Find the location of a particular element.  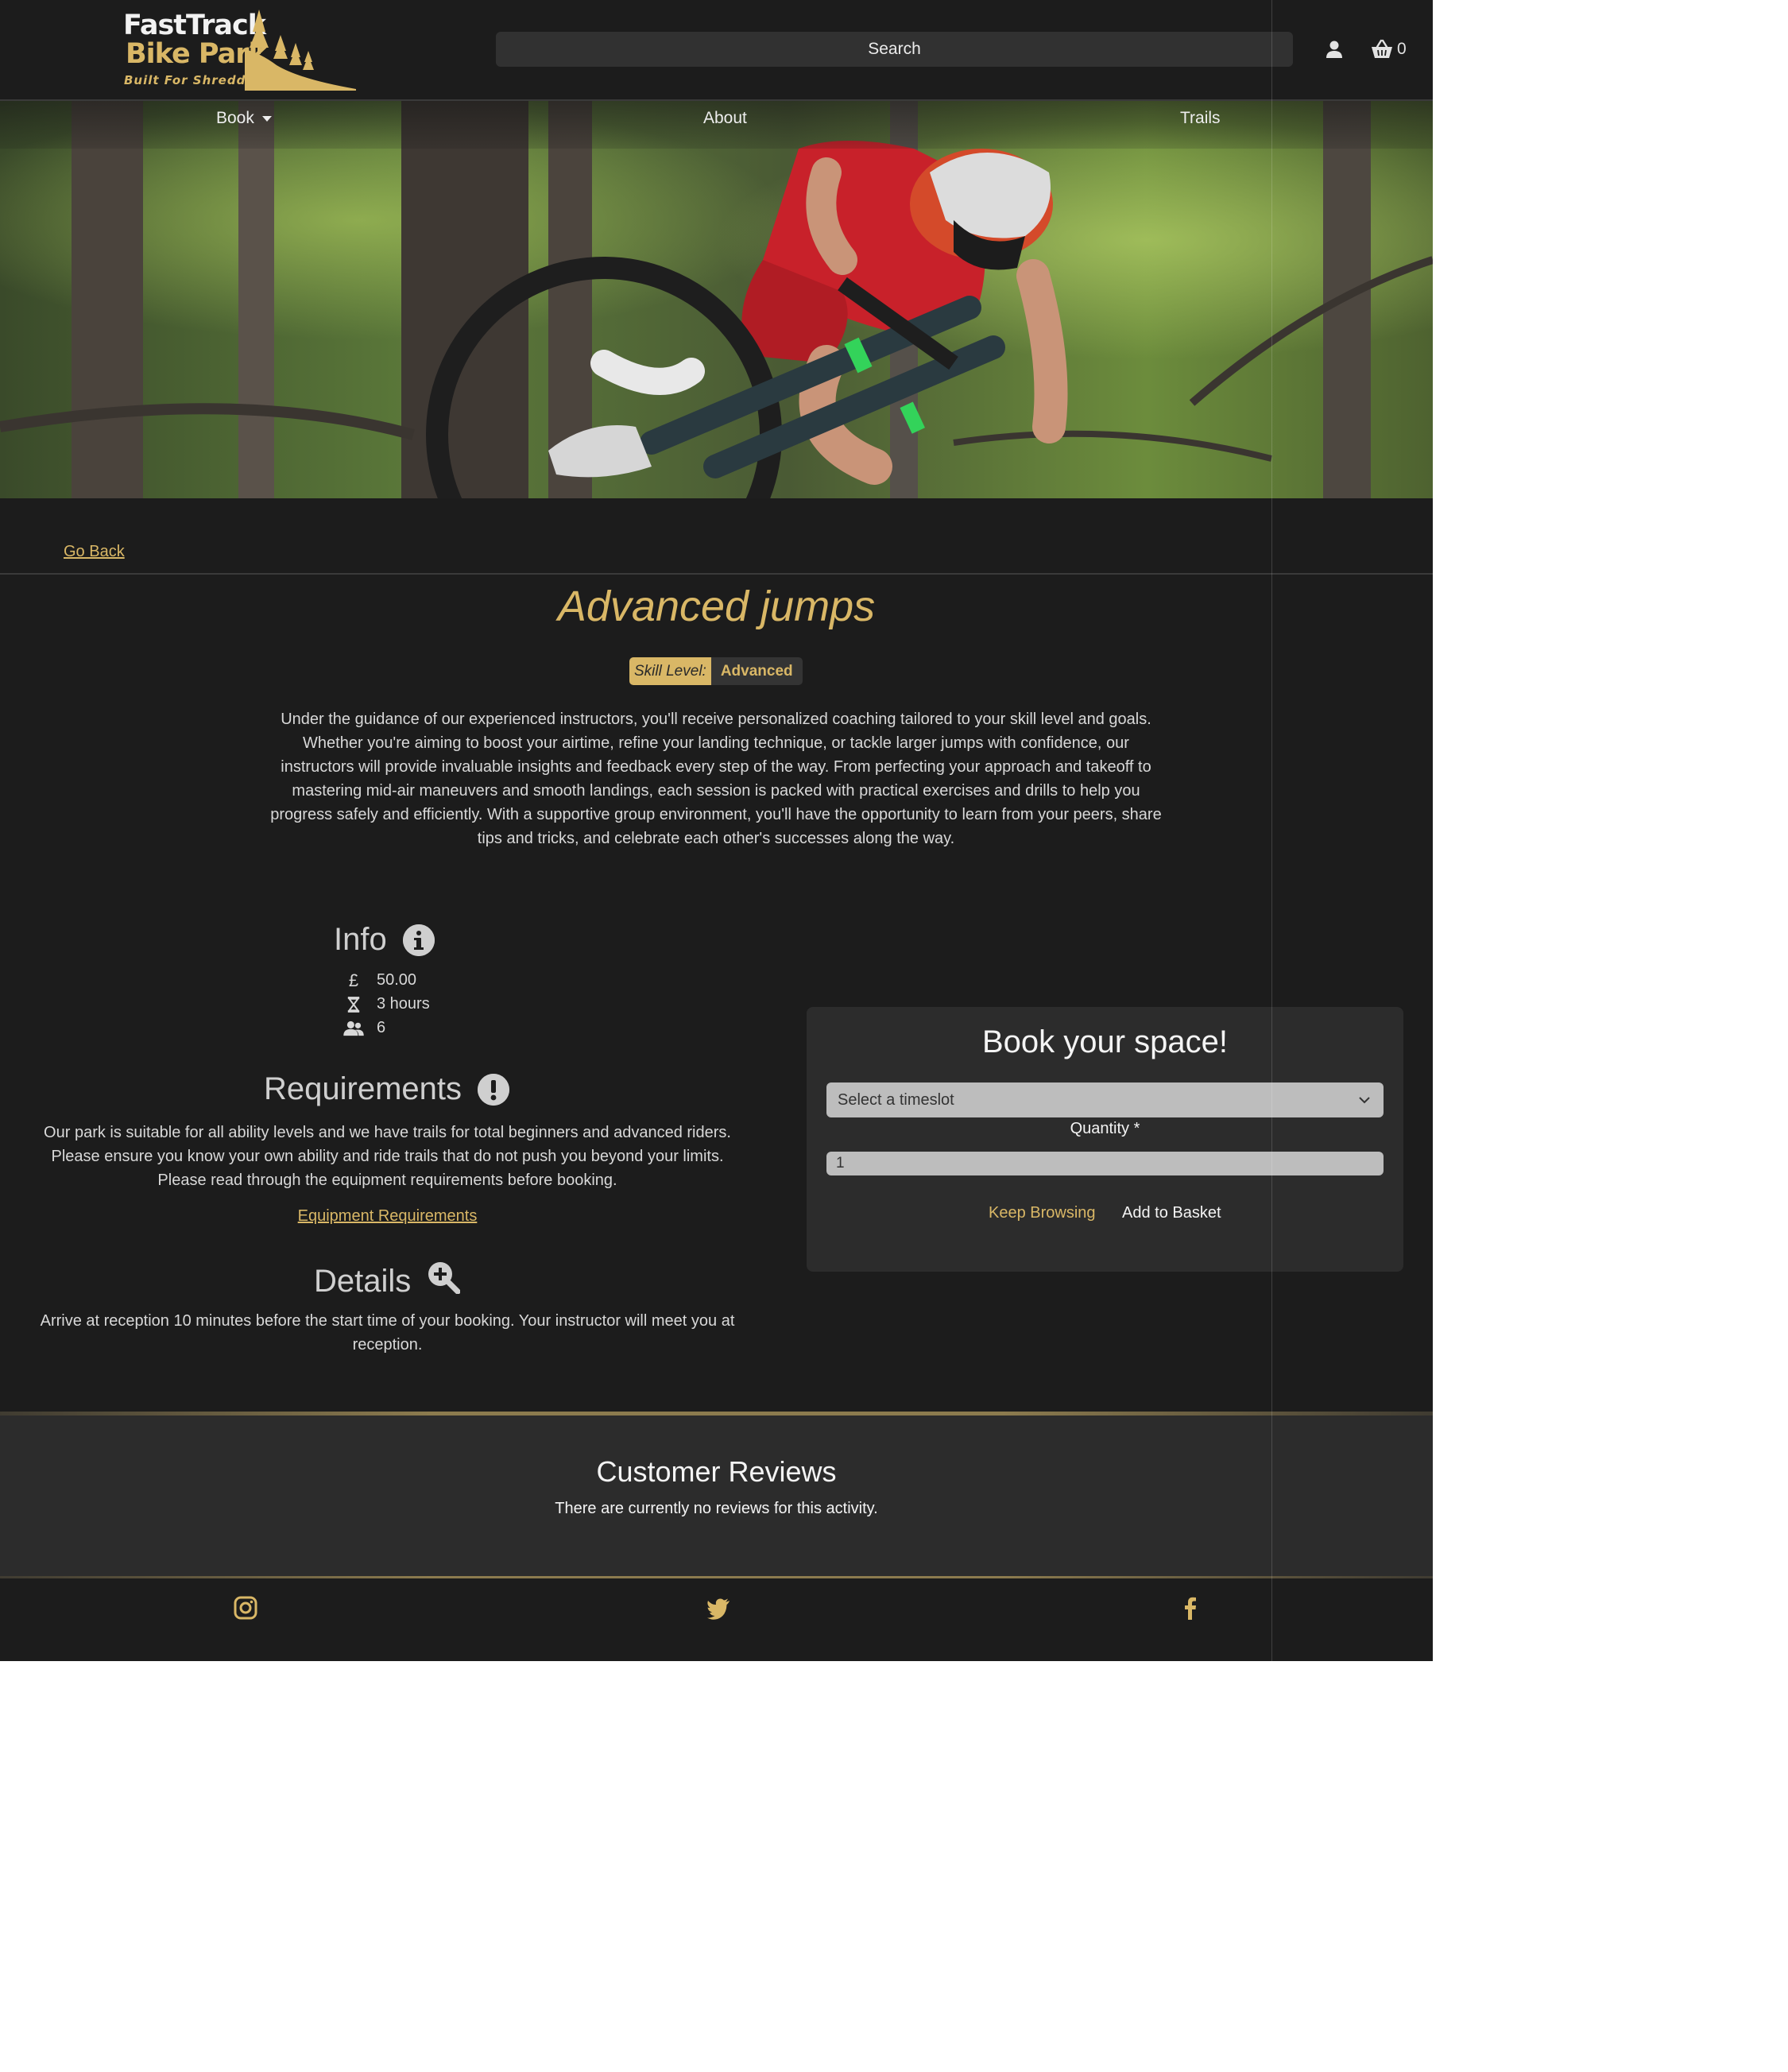

nav-item-book: Book is located at coordinates (244, 118).